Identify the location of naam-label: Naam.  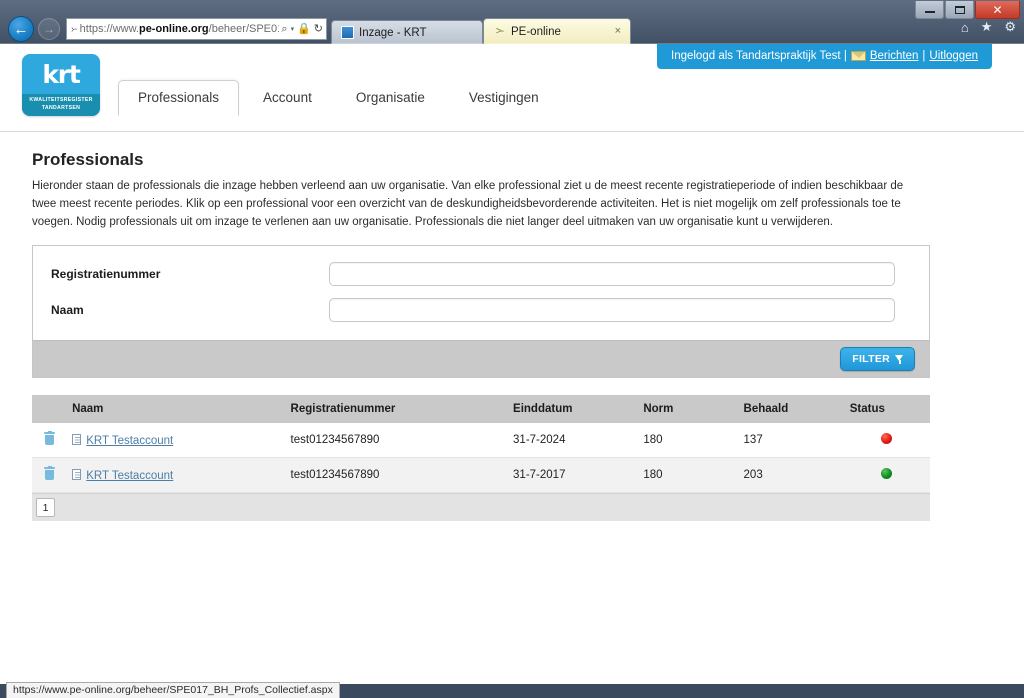
(67, 310).